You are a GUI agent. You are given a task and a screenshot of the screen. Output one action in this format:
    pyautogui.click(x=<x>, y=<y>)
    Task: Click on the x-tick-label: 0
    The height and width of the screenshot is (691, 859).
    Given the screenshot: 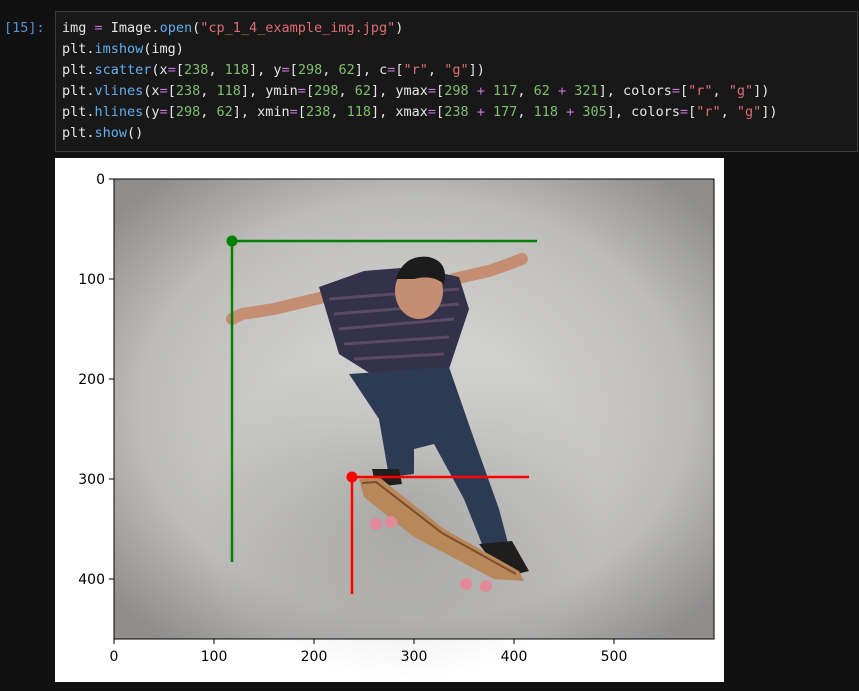 What is the action you would take?
    pyautogui.click(x=114, y=657)
    